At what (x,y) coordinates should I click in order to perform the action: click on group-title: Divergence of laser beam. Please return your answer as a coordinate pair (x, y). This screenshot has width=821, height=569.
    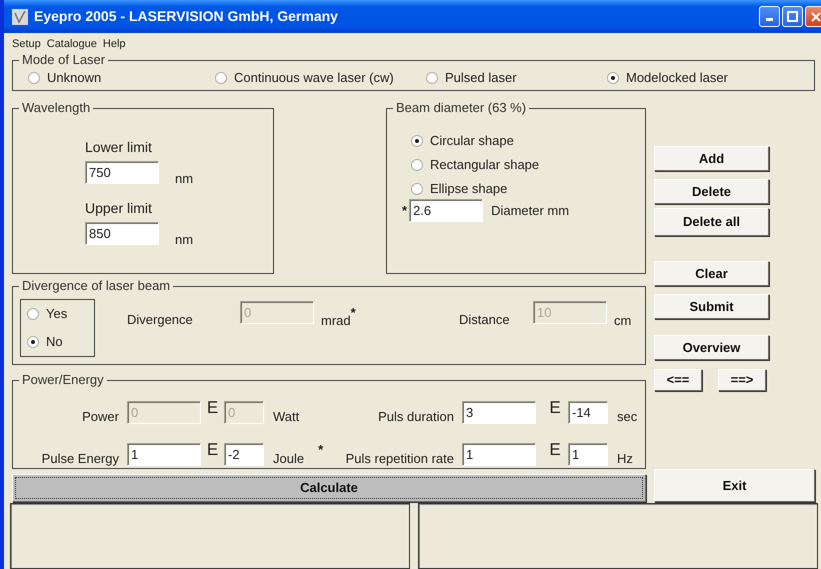
    Looking at the image, I should click on (96, 286).